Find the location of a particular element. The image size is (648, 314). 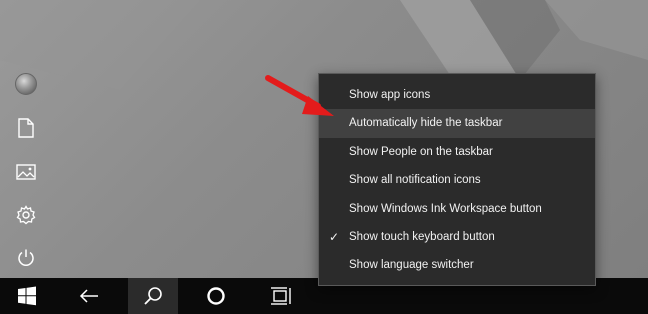

task-view-button is located at coordinates (281, 296).